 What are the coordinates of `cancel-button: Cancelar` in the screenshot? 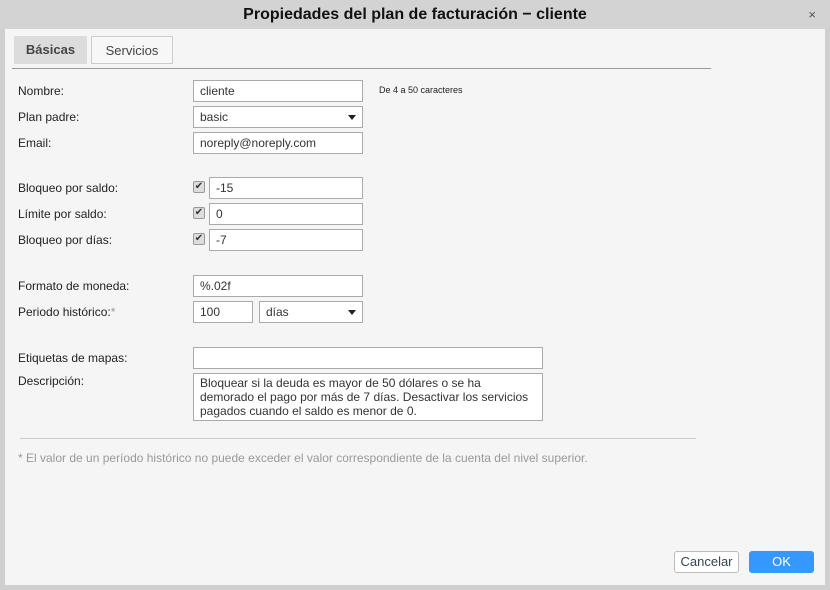 It's located at (706, 562).